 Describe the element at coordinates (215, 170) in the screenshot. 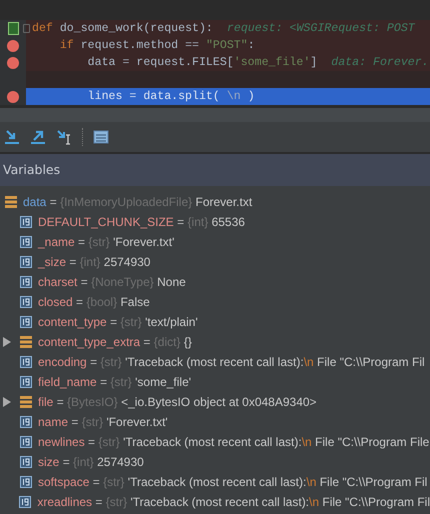

I see `panel-title: Variables` at that location.